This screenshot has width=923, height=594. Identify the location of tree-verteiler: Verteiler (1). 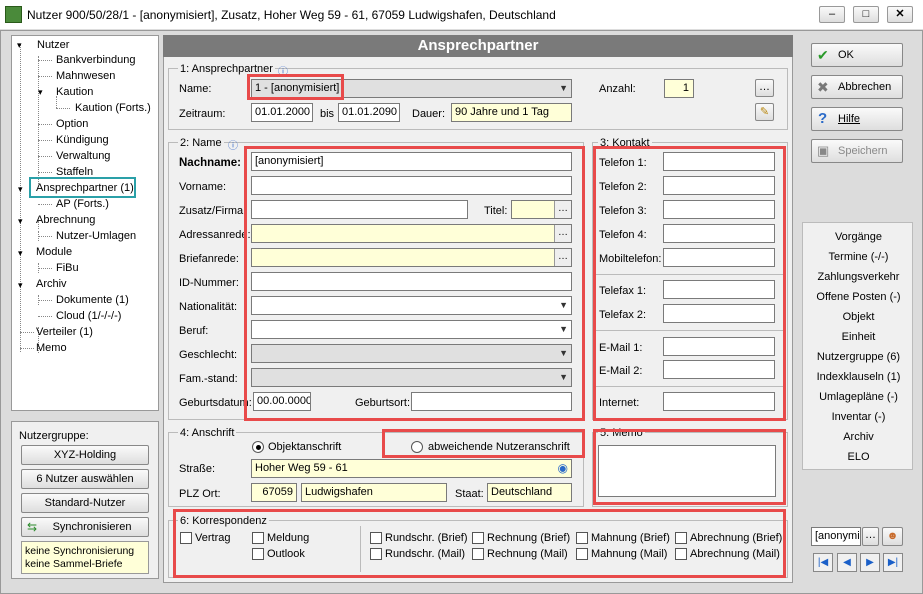
(64, 332).